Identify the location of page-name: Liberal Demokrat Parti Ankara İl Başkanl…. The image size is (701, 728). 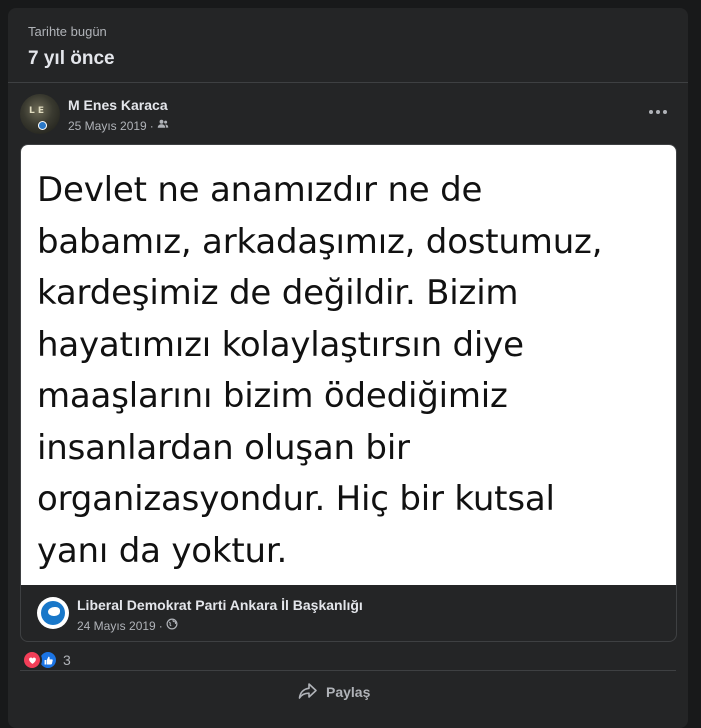
(220, 605).